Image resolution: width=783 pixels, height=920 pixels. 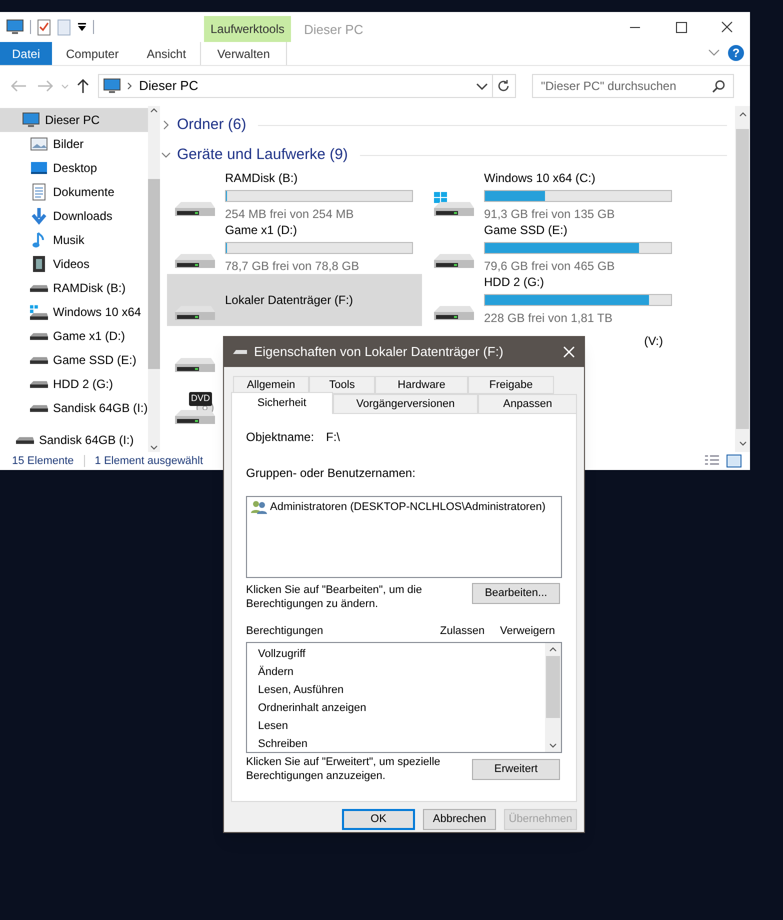 I want to click on field-label: Objektname:, so click(x=281, y=437).